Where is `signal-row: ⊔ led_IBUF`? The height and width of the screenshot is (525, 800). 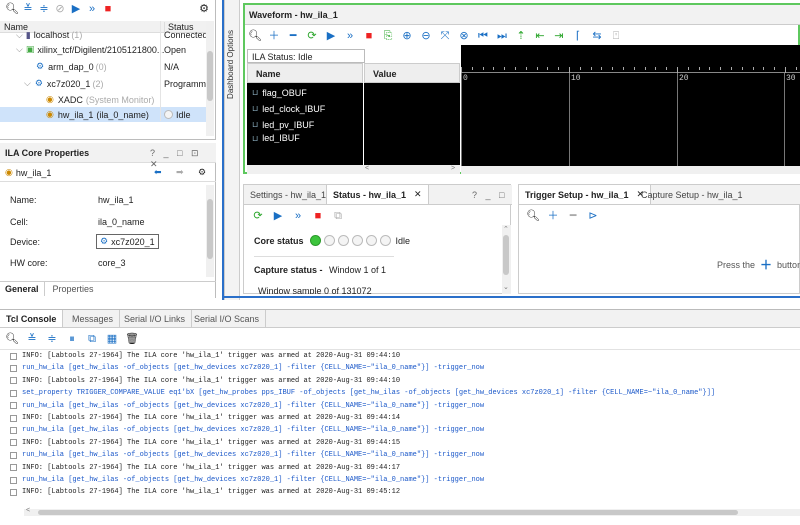
signal-row: ⊔ led_IBUF is located at coordinates (276, 138).